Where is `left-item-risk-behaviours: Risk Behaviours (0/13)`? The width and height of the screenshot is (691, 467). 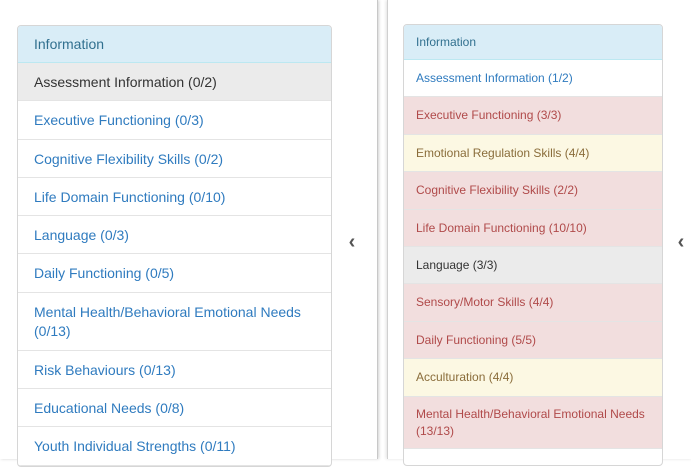
left-item-risk-behaviours: Risk Behaviours (0/13) is located at coordinates (174, 370).